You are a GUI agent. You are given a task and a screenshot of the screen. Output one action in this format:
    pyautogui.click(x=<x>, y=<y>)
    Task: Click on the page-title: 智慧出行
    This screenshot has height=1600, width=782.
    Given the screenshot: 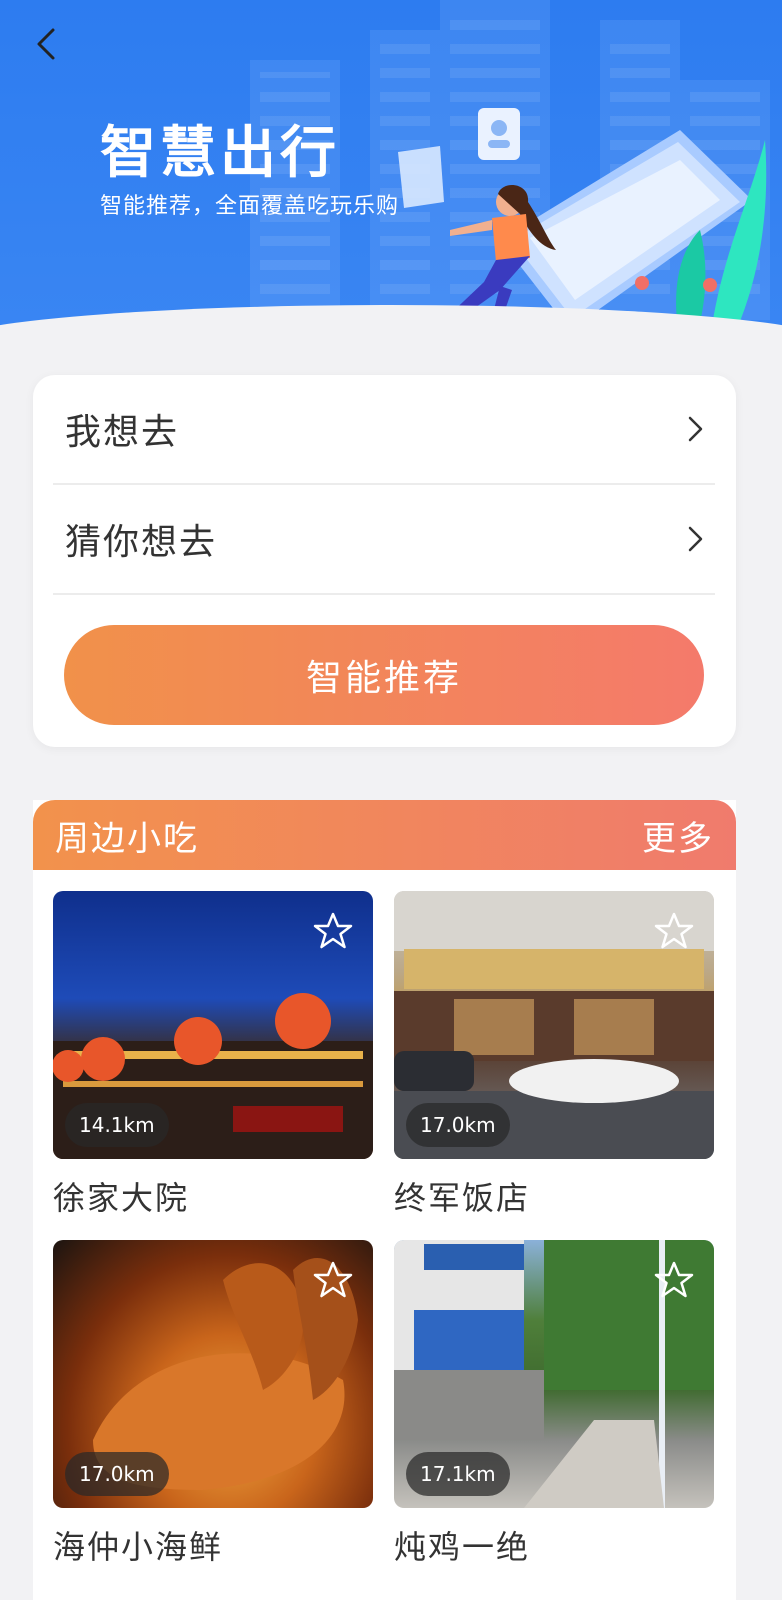 What is the action you would take?
    pyautogui.click(x=220, y=153)
    